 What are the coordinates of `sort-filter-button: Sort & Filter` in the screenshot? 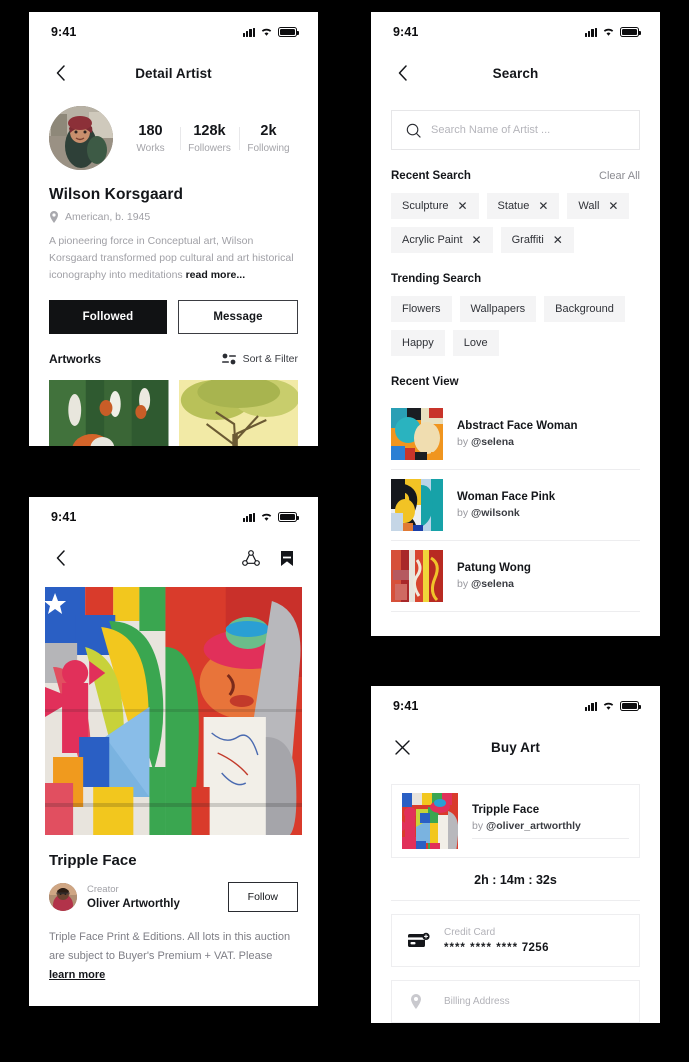 It's located at (259, 359).